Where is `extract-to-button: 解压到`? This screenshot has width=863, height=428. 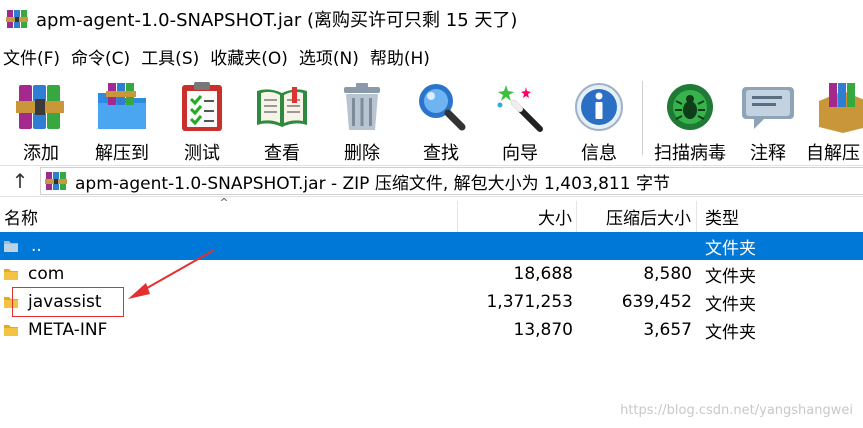
extract-to-button: 解压到 is located at coordinates (122, 119).